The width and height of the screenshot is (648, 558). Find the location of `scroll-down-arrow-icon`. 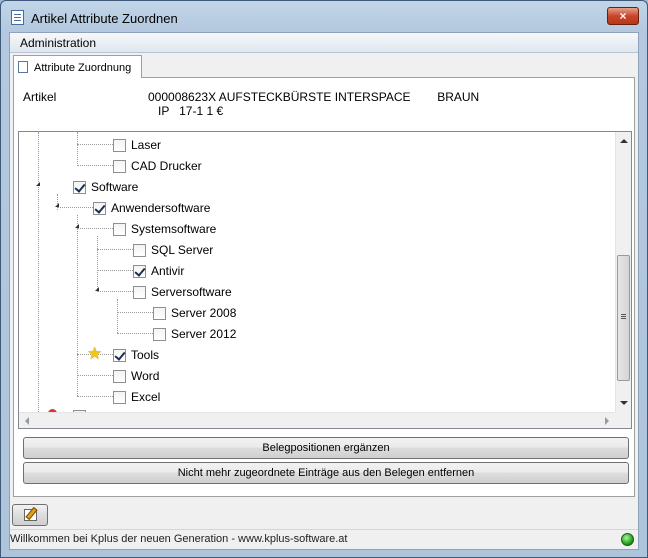

scroll-down-arrow-icon is located at coordinates (624, 403).